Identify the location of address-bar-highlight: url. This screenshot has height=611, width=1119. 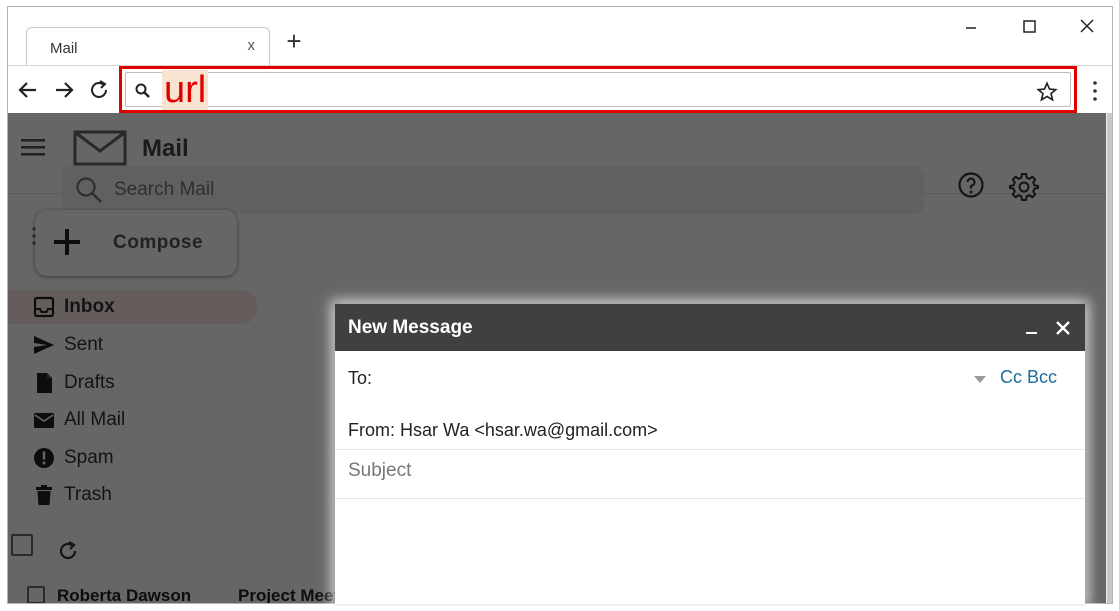
(598, 89).